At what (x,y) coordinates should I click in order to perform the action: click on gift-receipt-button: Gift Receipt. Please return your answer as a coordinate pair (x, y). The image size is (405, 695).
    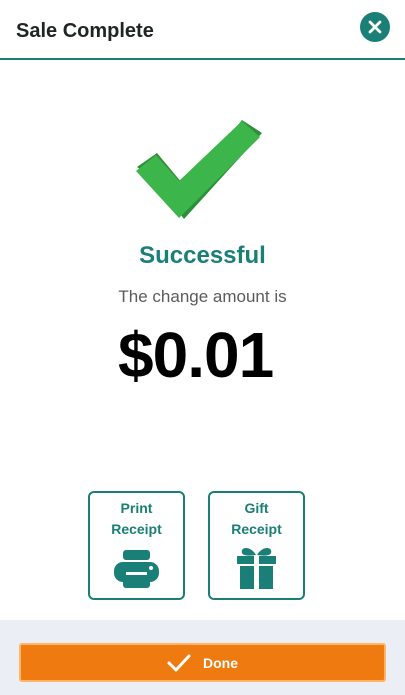
    Looking at the image, I should click on (256, 545).